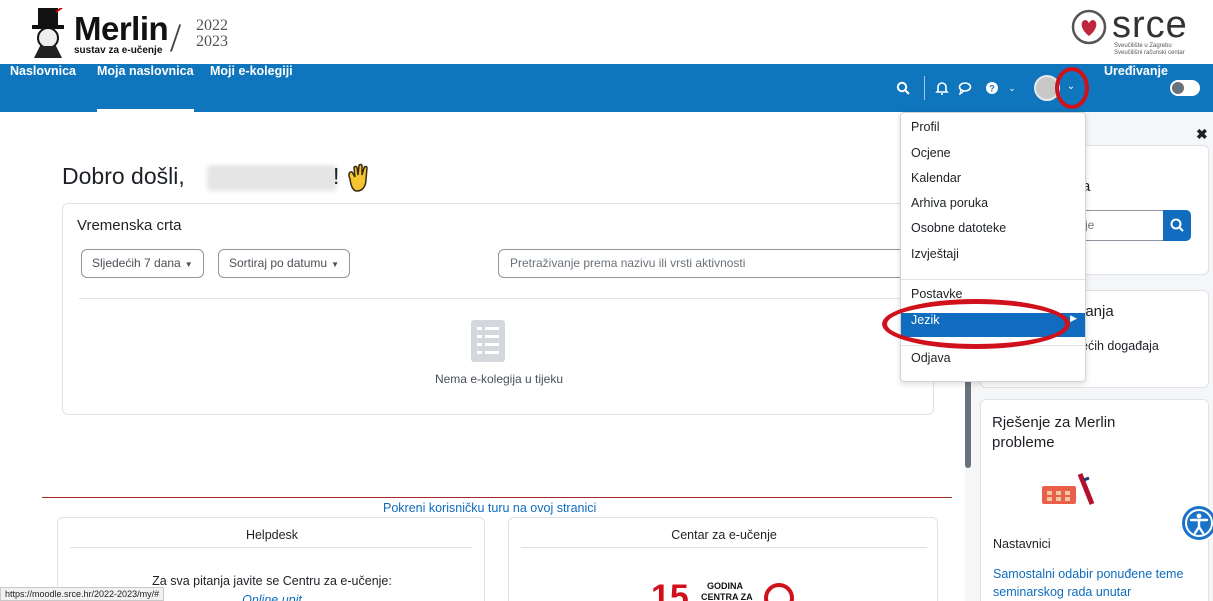  What do you see at coordinates (272, 535) in the screenshot?
I see `helpdesk-title: Helpdesk` at bounding box center [272, 535].